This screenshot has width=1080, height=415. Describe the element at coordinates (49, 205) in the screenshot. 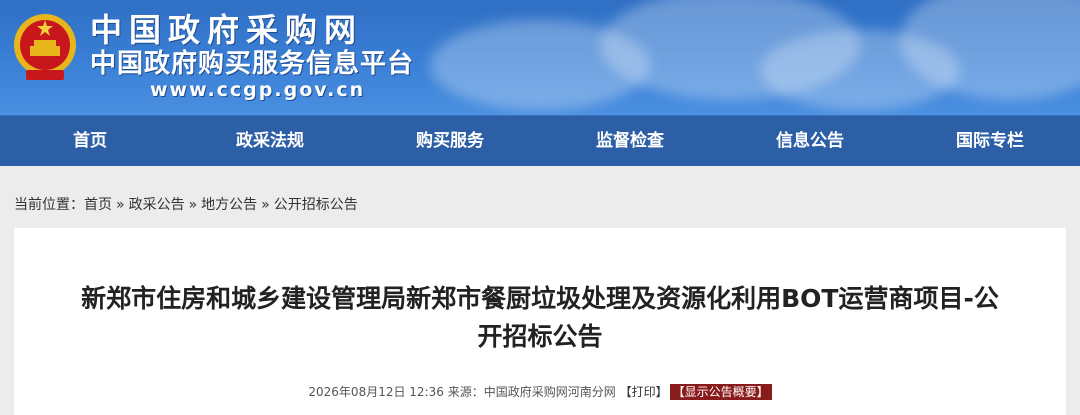

I see `breadcrumb-prefix: 当前位置：` at that location.